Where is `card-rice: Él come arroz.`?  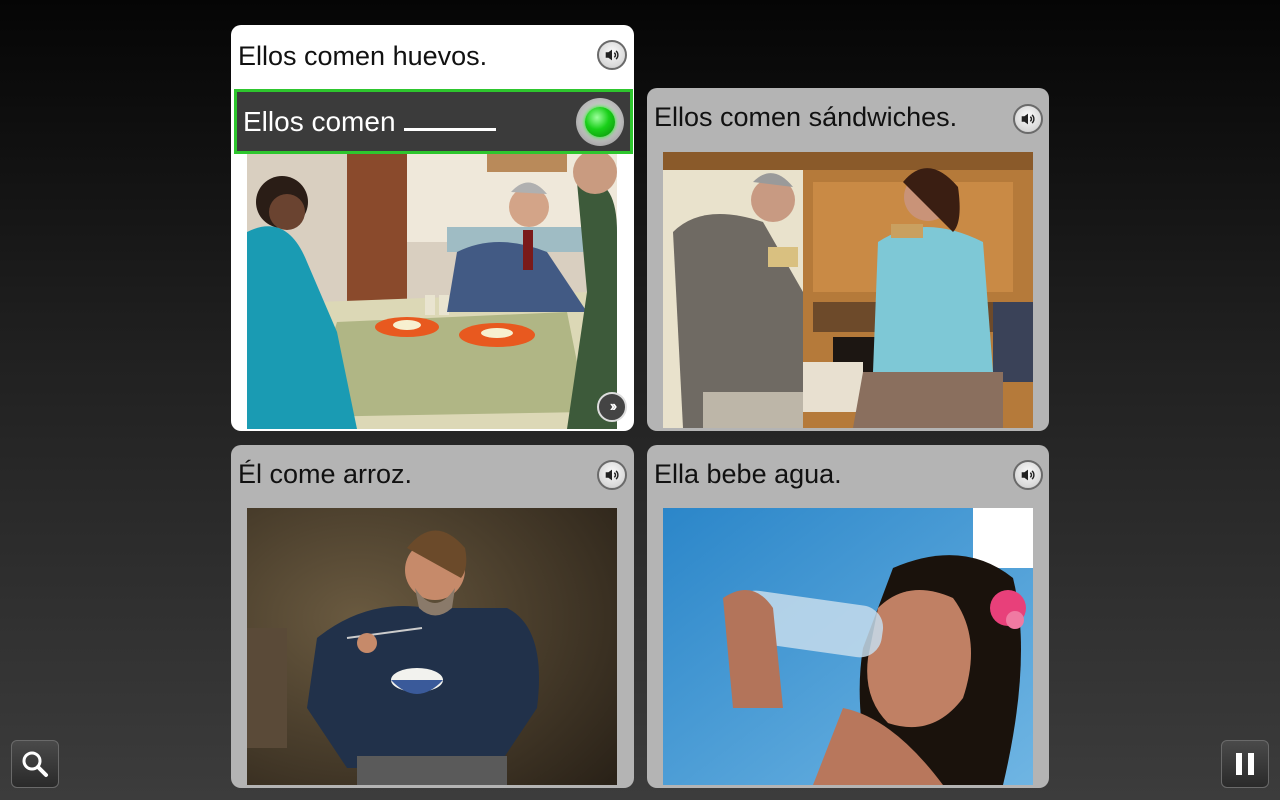
card-rice: Él come arroz. is located at coordinates (432, 616).